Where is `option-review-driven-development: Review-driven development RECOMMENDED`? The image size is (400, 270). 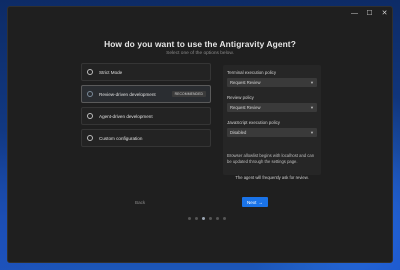 option-review-driven-development: Review-driven development RECOMMENDED is located at coordinates (146, 94).